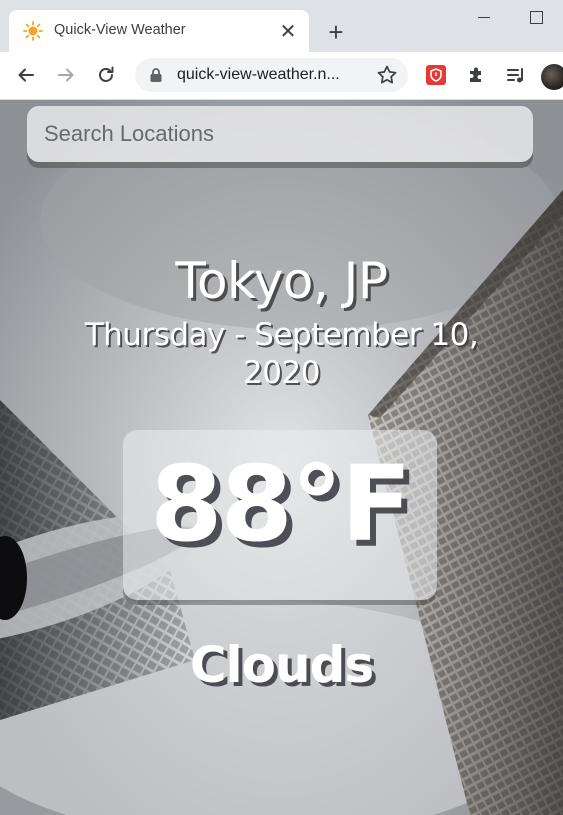 This screenshot has width=563, height=815. I want to click on shield-extension-icon, so click(436, 75).